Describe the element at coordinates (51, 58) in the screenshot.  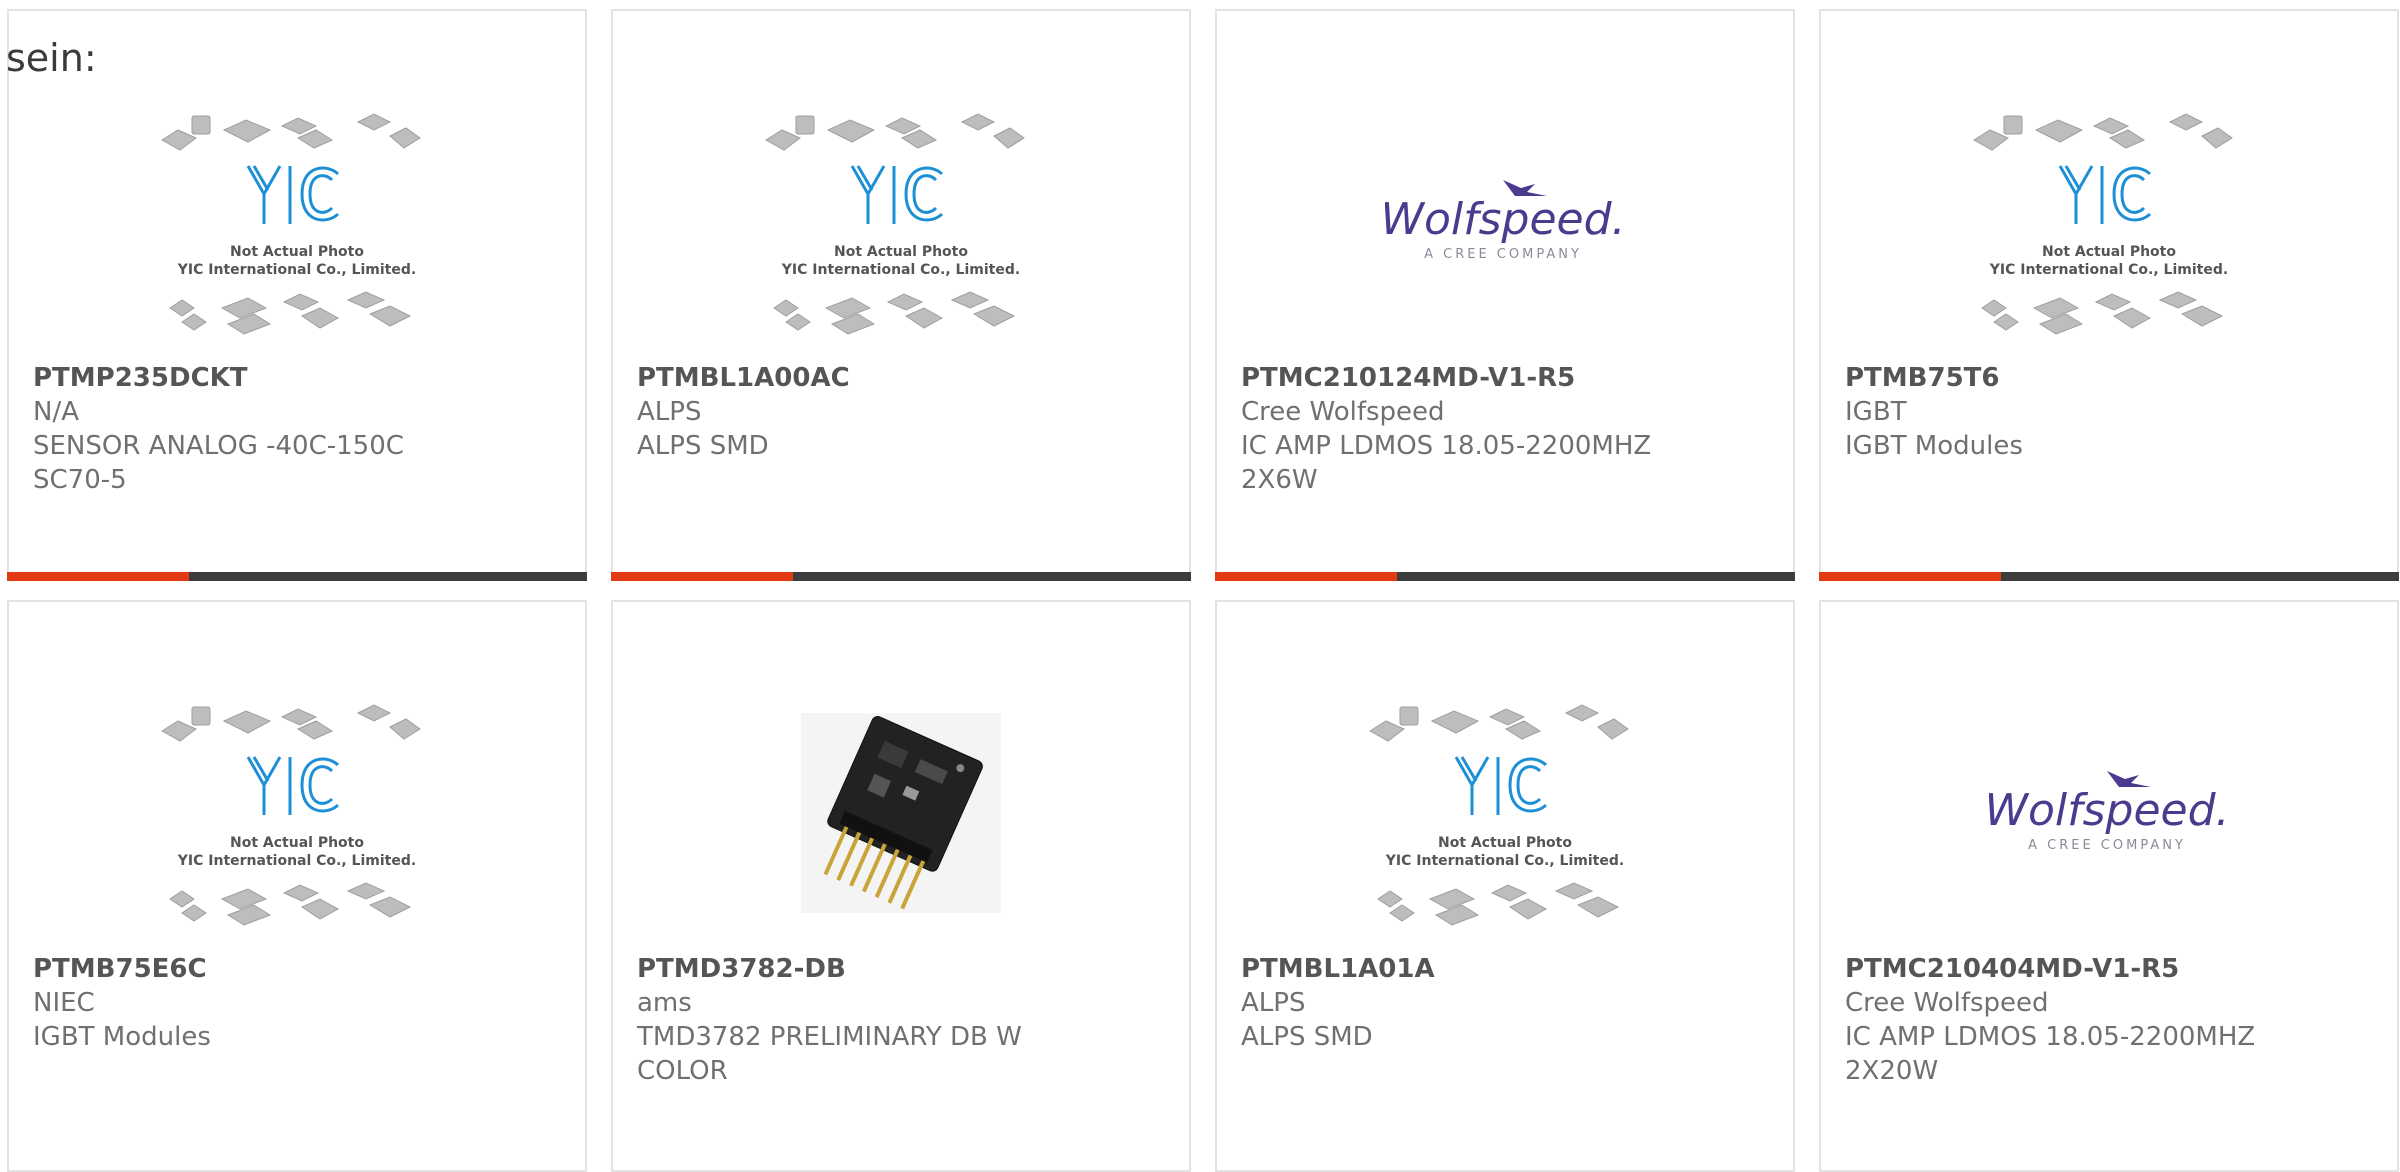
I see `intro-text: sein:` at that location.